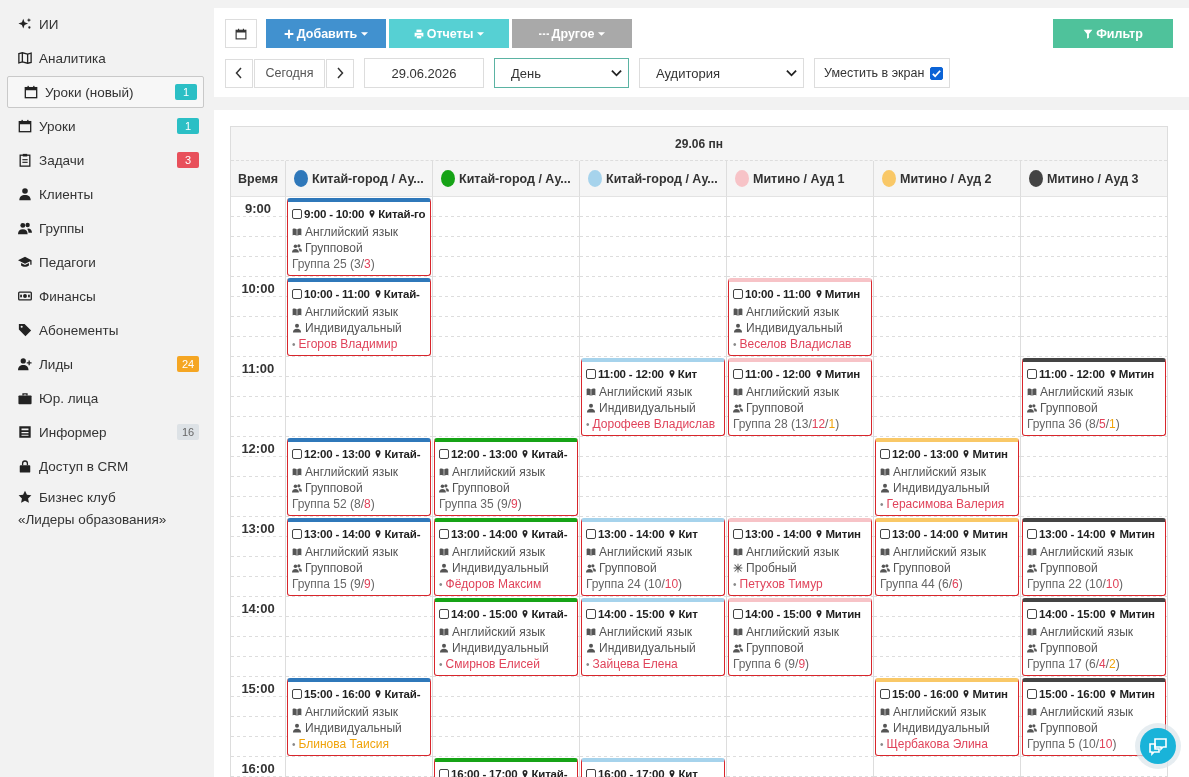  Describe the element at coordinates (778, 534) in the screenshot. I see `lesson-time: 13:00 - 14:00` at that location.